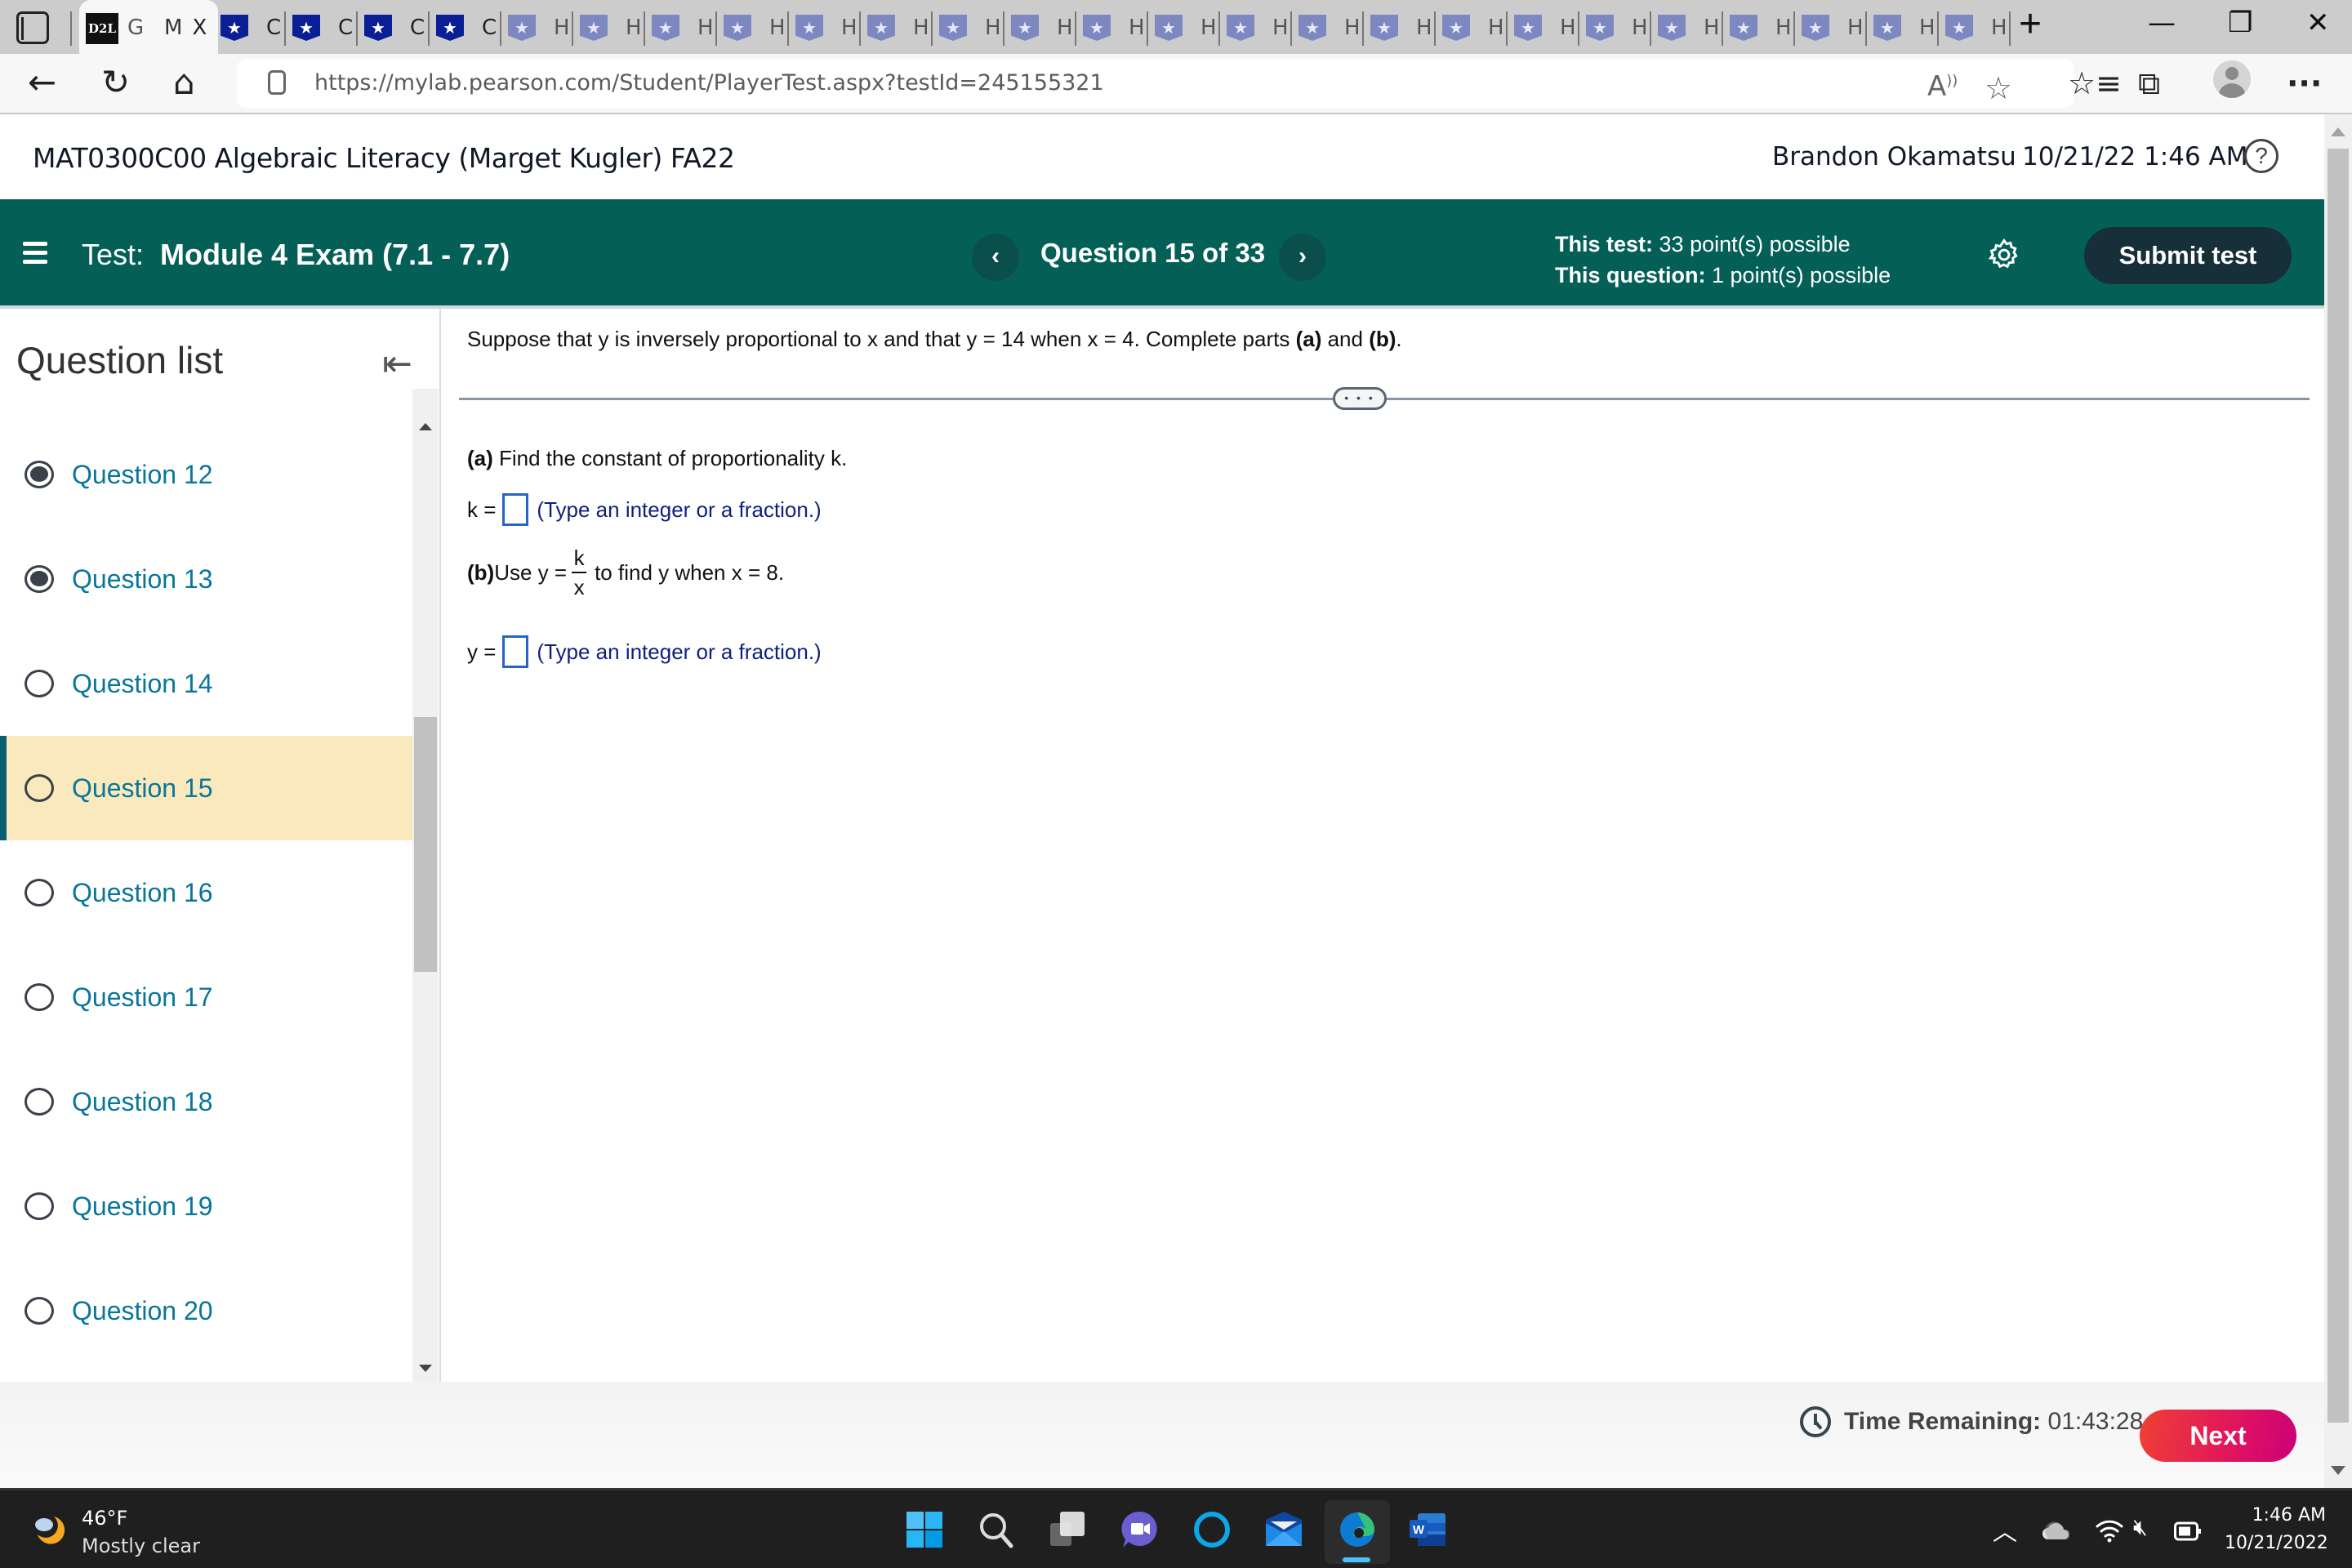 Image resolution: width=2352 pixels, height=1568 pixels. I want to click on settings-gear-icon, so click(2004, 255).